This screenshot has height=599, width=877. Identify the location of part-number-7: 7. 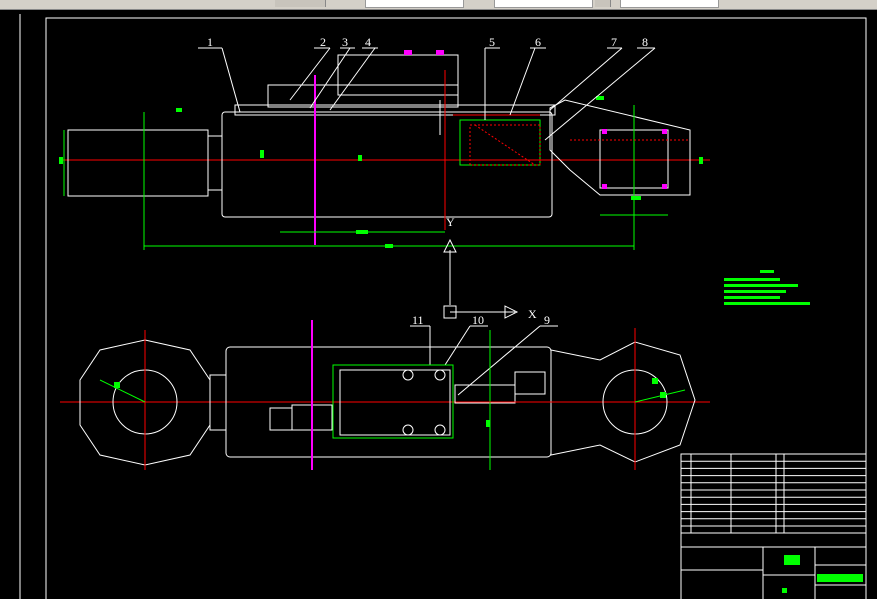
(614, 42).